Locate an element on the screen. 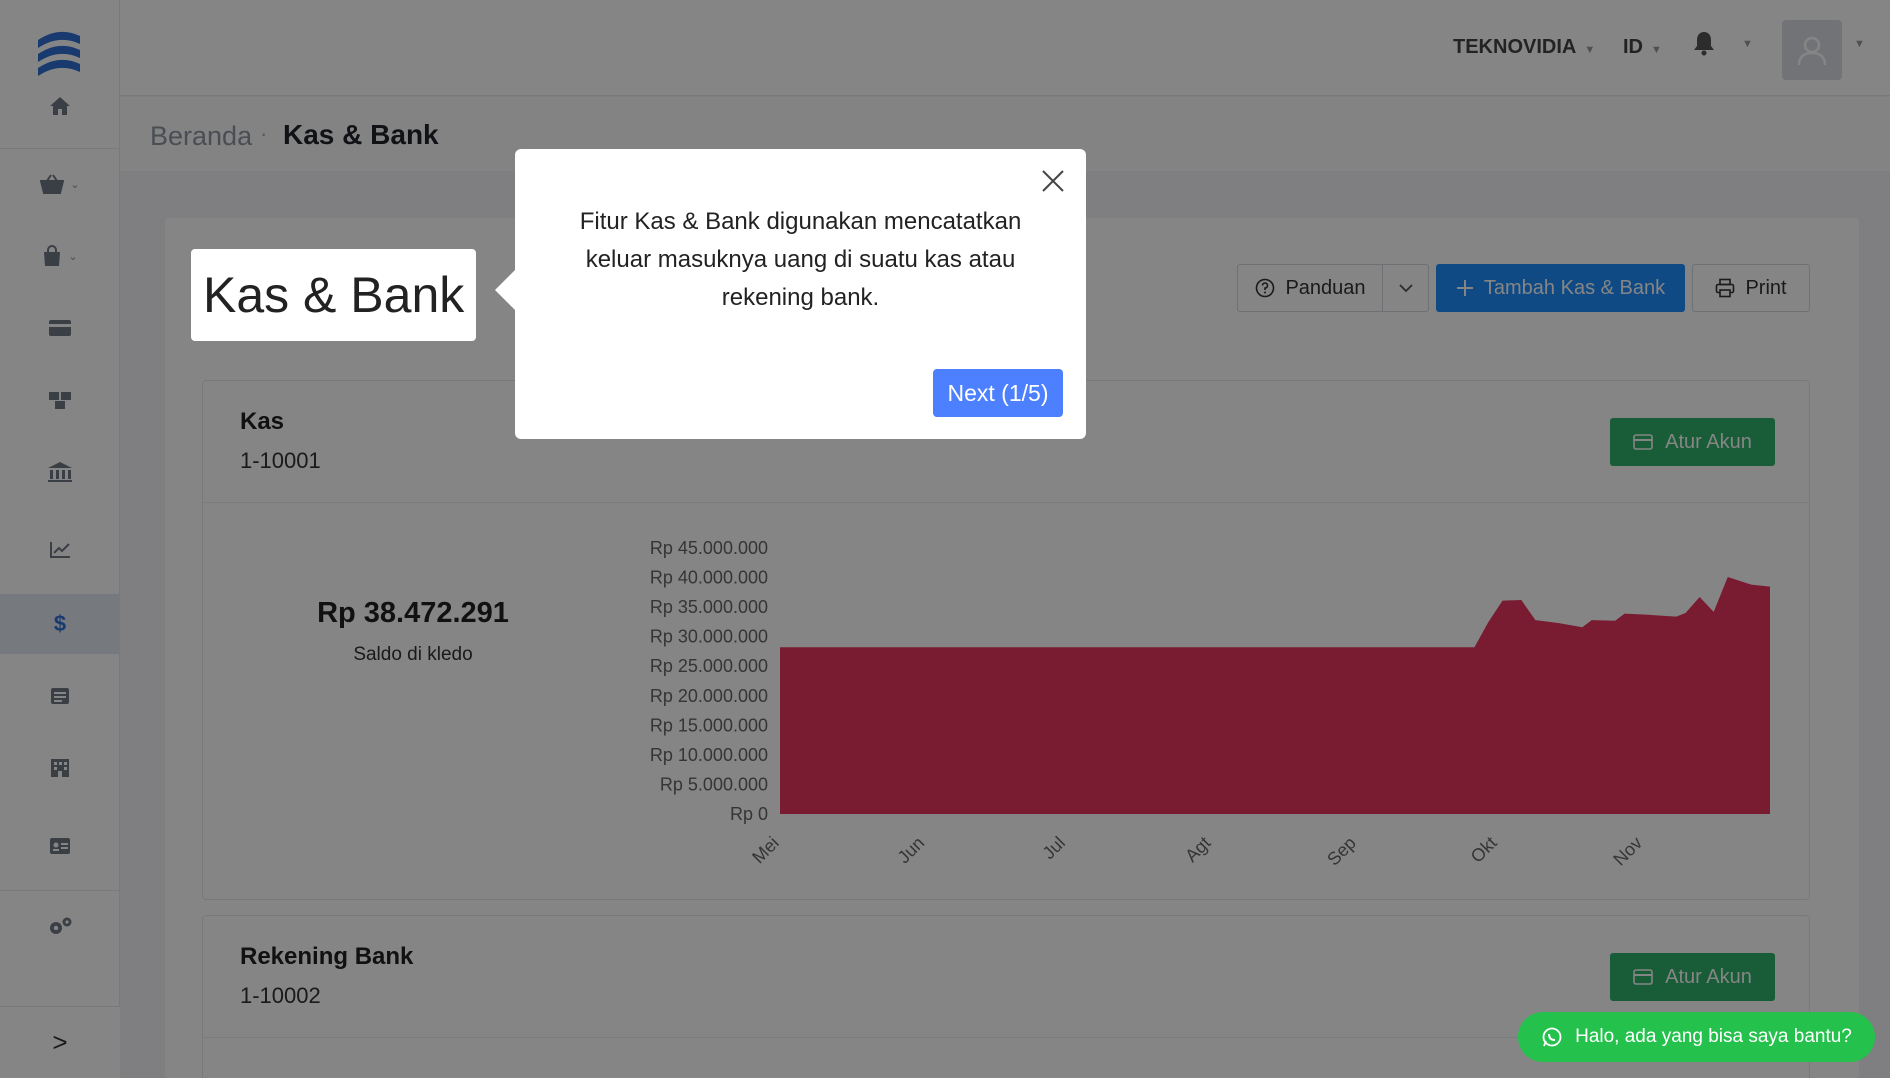  popover-arrow is located at coordinates (505, 290).